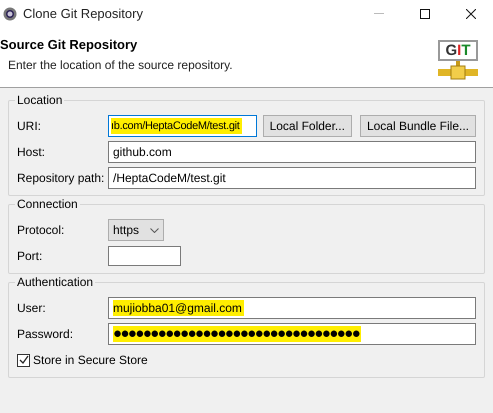 The height and width of the screenshot is (413, 493). I want to click on protocol-dropdown: https, so click(136, 230).